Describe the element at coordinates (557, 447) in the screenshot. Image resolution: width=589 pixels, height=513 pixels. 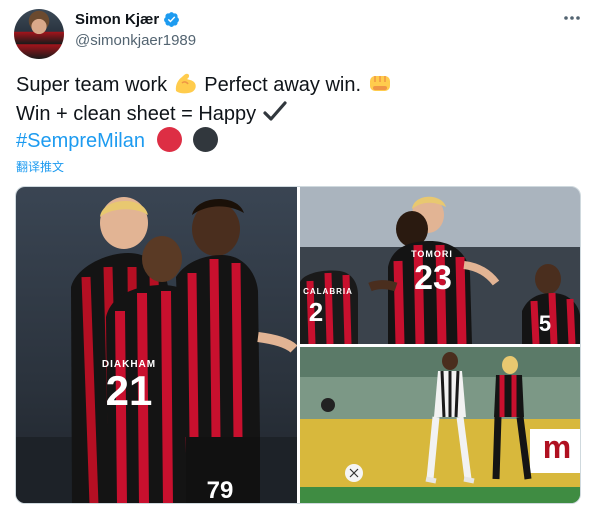
I see `ad-board-text: m` at that location.